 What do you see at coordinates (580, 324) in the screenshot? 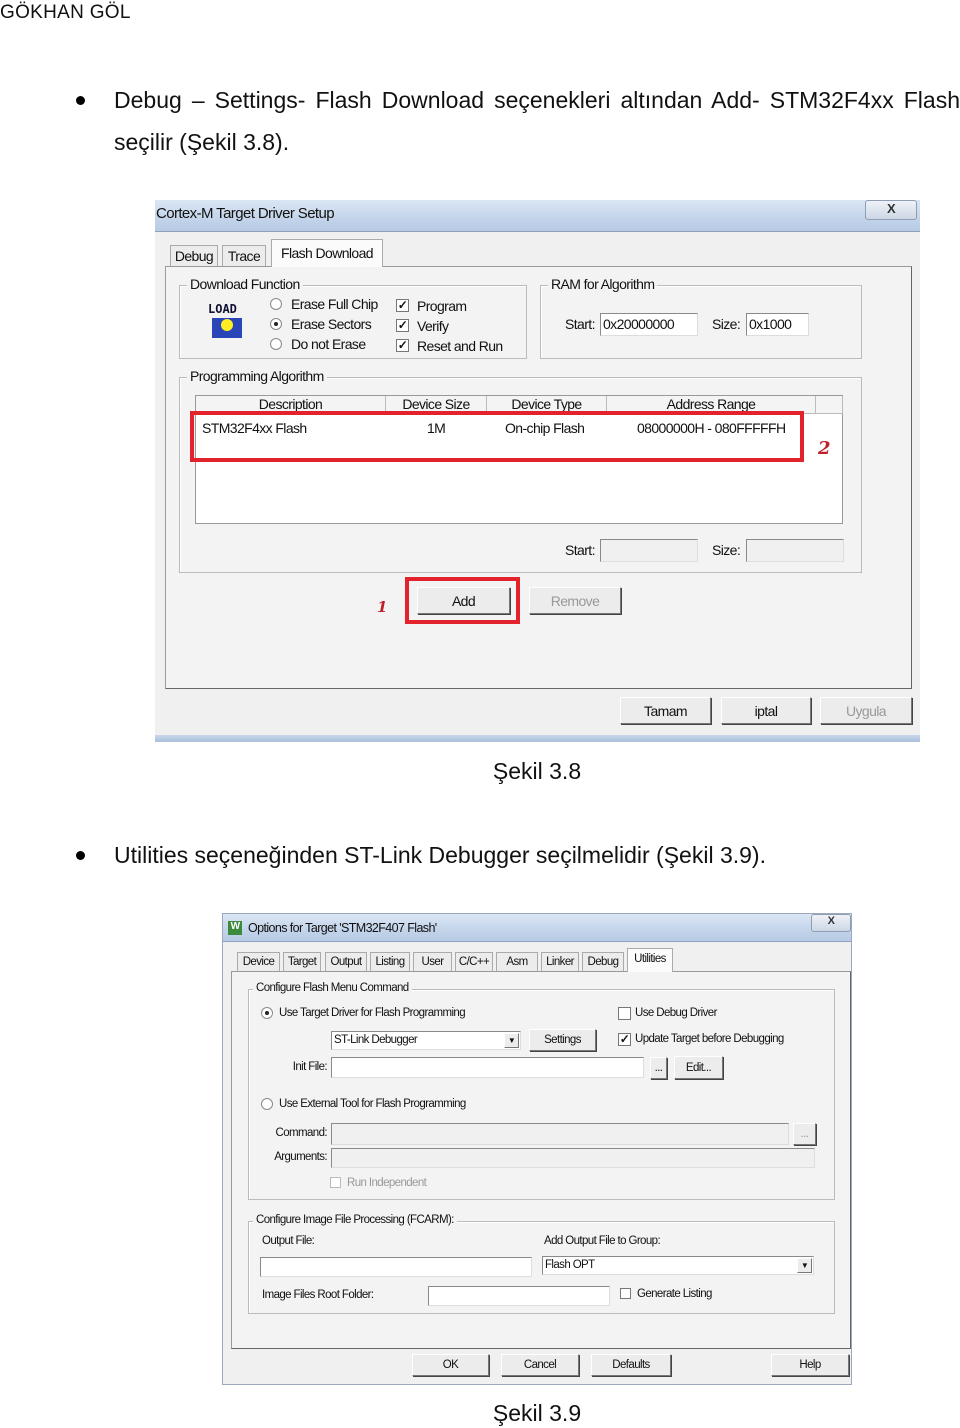
I see `ram-start-label: Start:` at bounding box center [580, 324].